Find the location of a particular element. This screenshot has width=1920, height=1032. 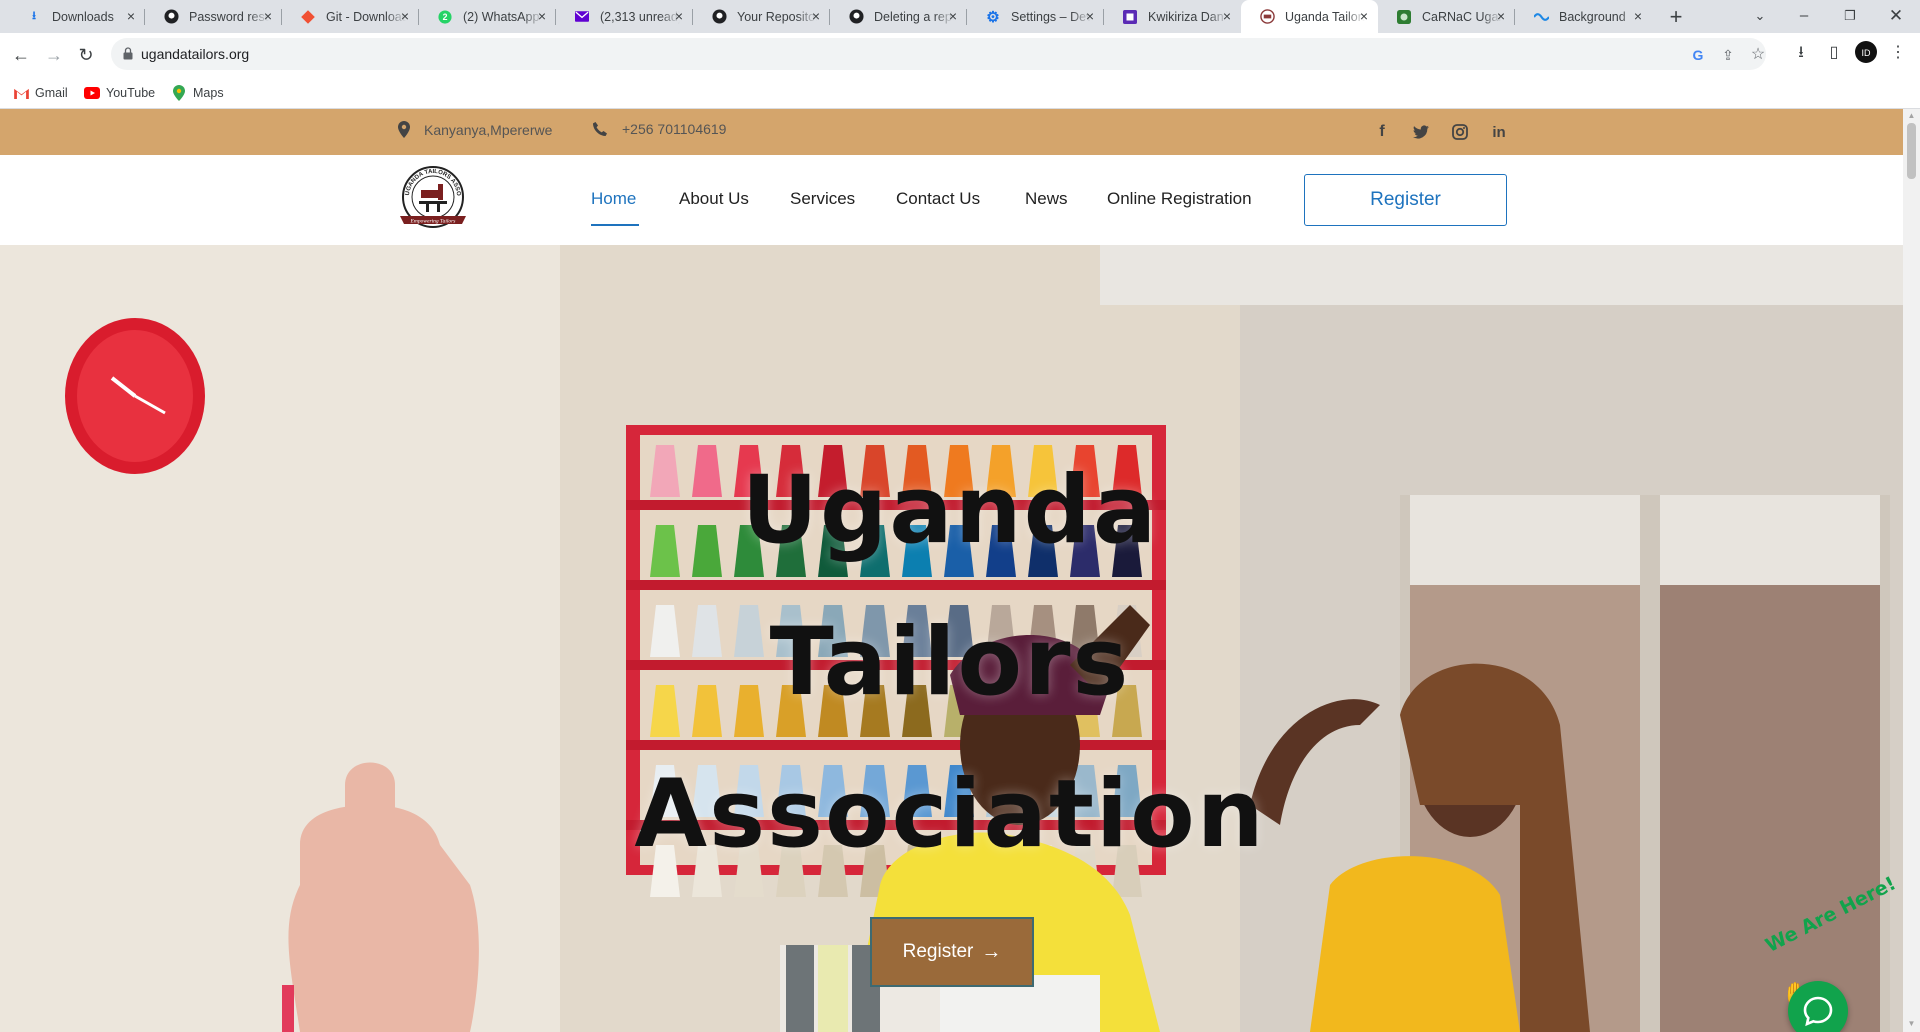

location-info: Kanyanya,Mpererwe is located at coordinates (475, 129).